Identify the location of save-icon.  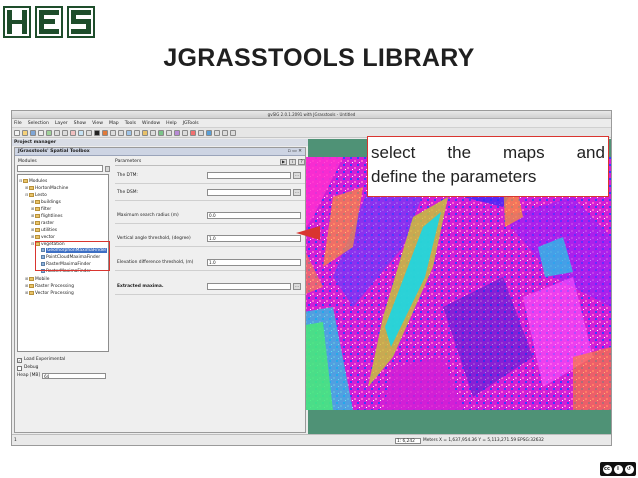
(33, 132).